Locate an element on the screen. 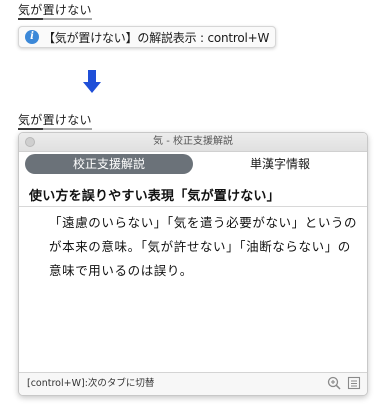  panel-titlebar: 気 - 校正支援解説 is located at coordinates (193, 142).